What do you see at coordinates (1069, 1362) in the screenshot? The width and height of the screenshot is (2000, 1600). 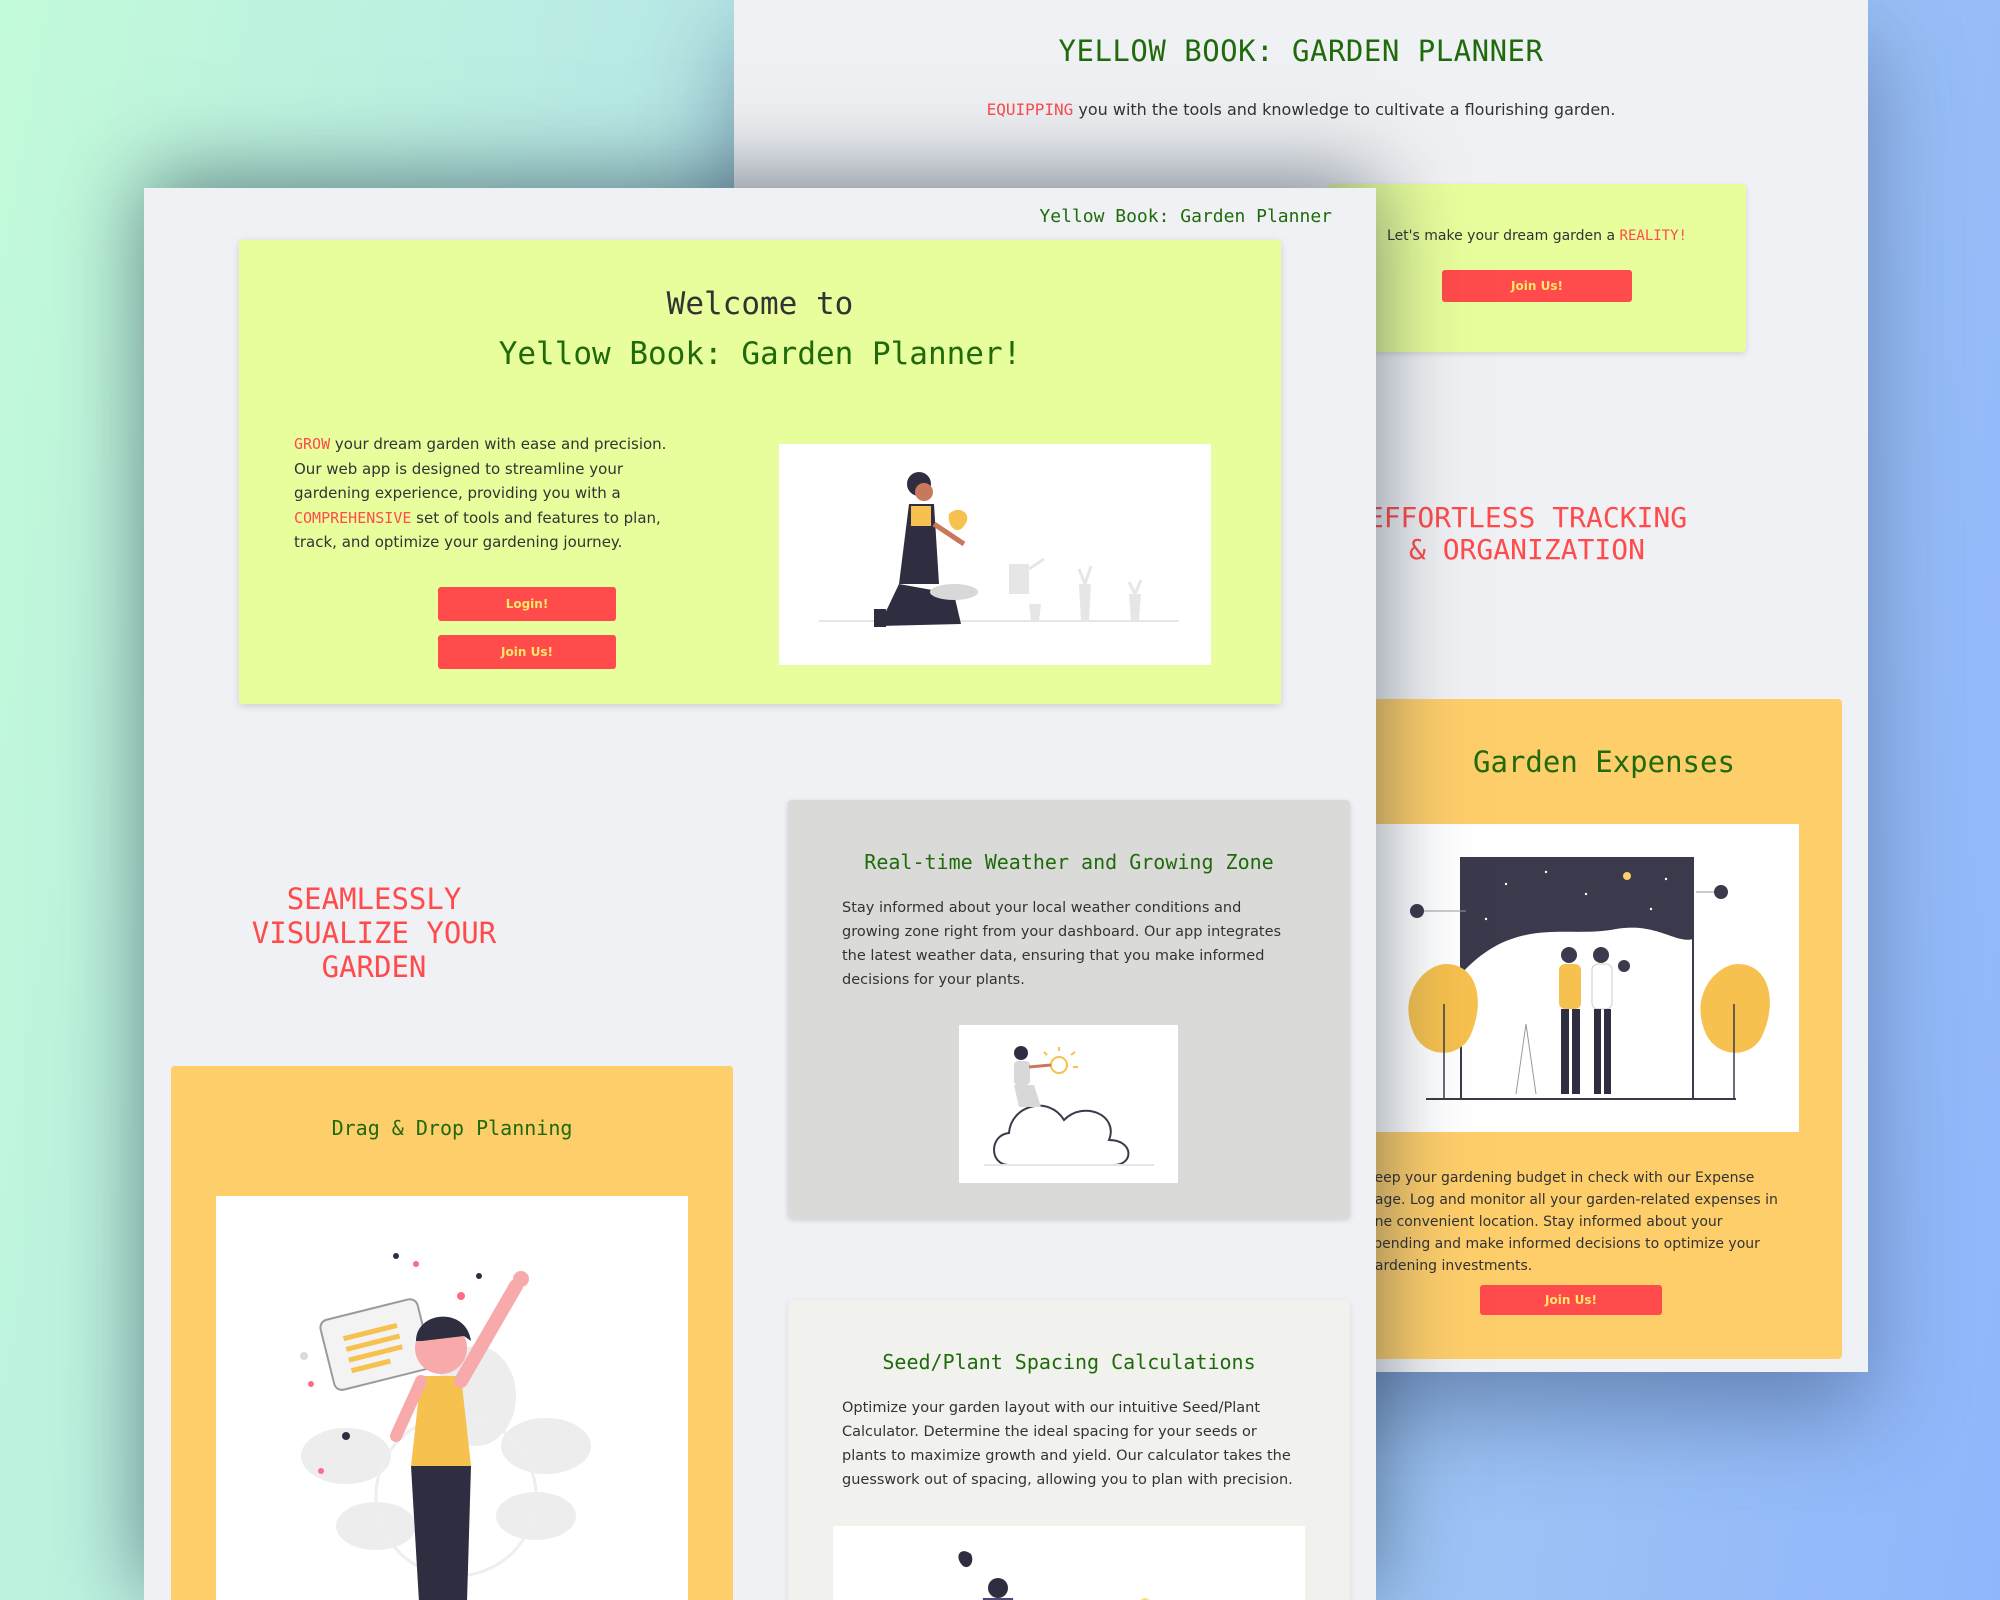 I see `seed-title: Seed/Plant Spacing Calculations` at bounding box center [1069, 1362].